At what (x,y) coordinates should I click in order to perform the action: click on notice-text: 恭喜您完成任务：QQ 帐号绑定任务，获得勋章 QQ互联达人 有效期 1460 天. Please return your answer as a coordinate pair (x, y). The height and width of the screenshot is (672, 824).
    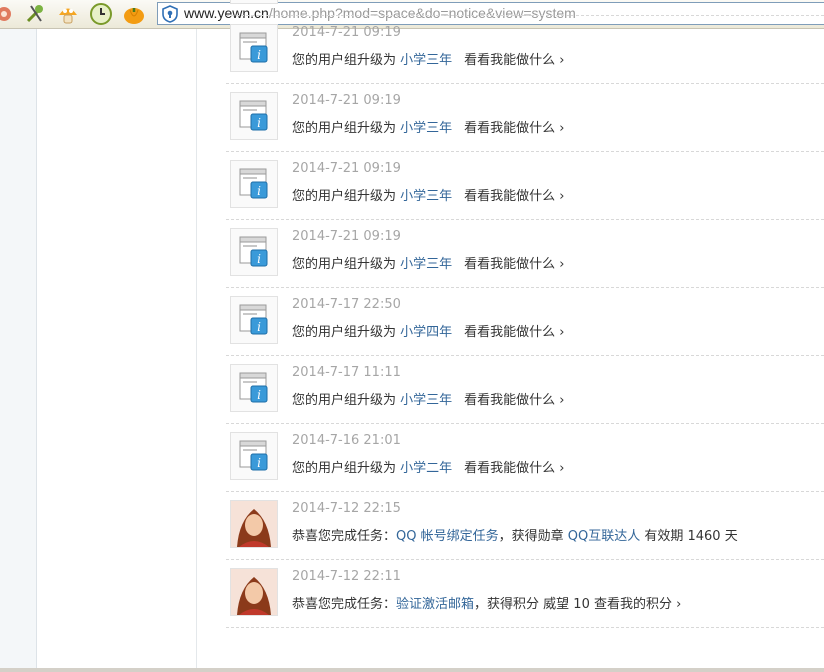
    Looking at the image, I should click on (515, 534).